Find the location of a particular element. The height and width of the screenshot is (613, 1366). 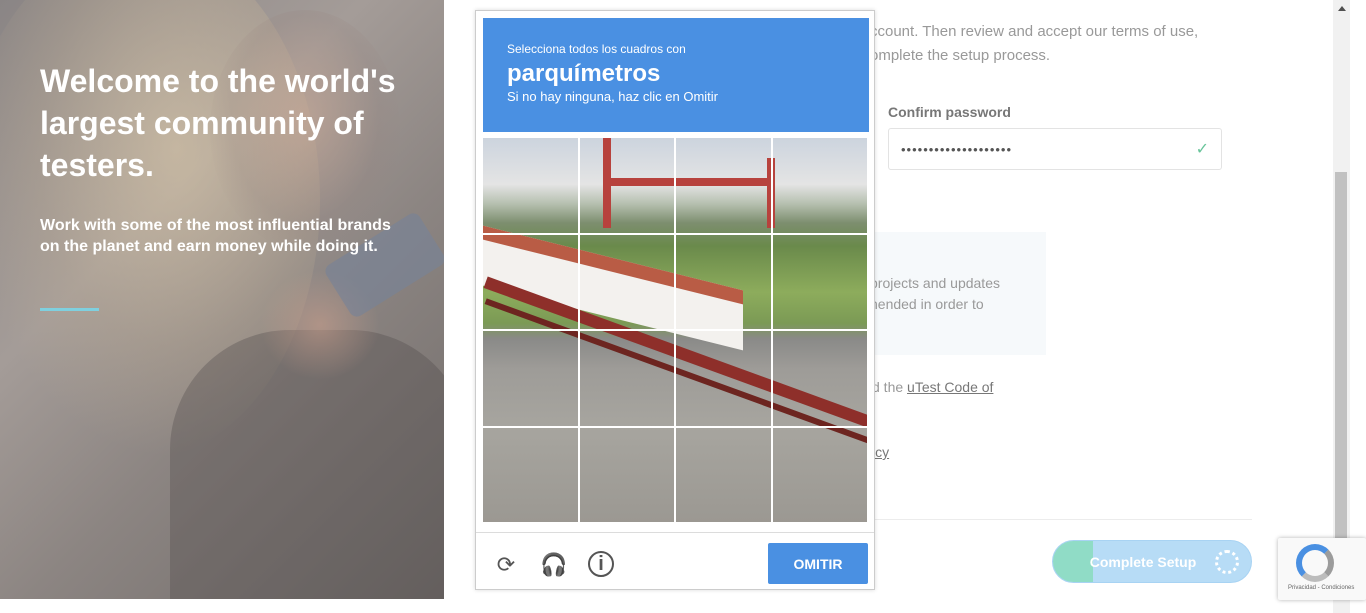

skip-button: OMITIR is located at coordinates (818, 563).